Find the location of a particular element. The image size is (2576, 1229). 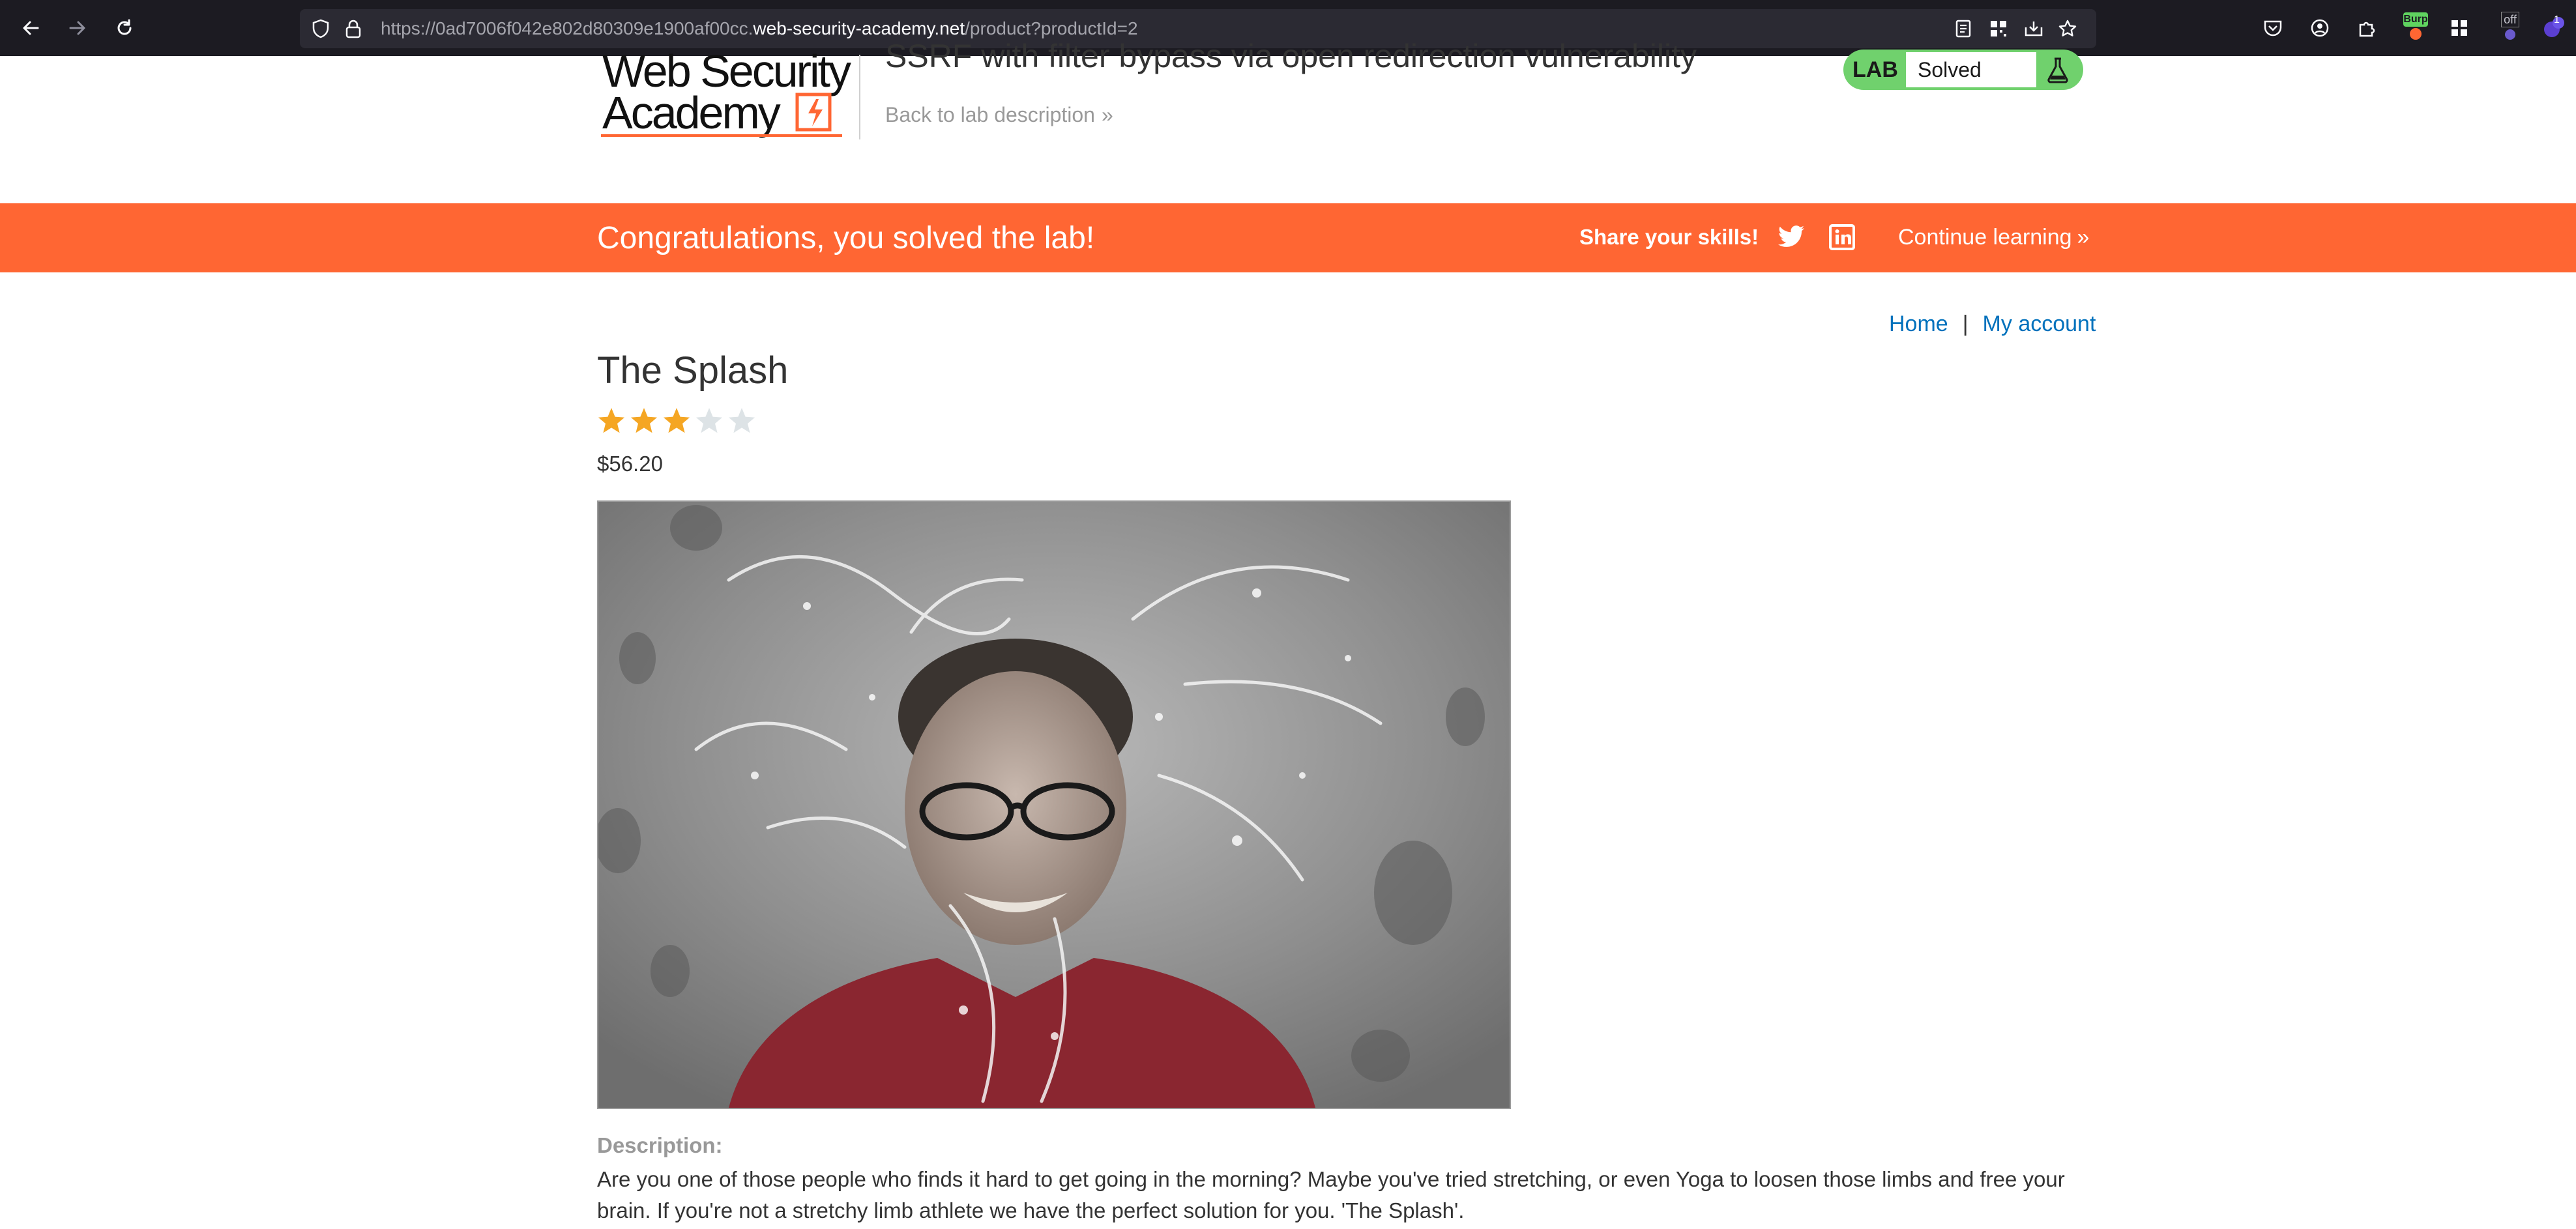

top-nav-links: Home | My account is located at coordinates (1992, 324).